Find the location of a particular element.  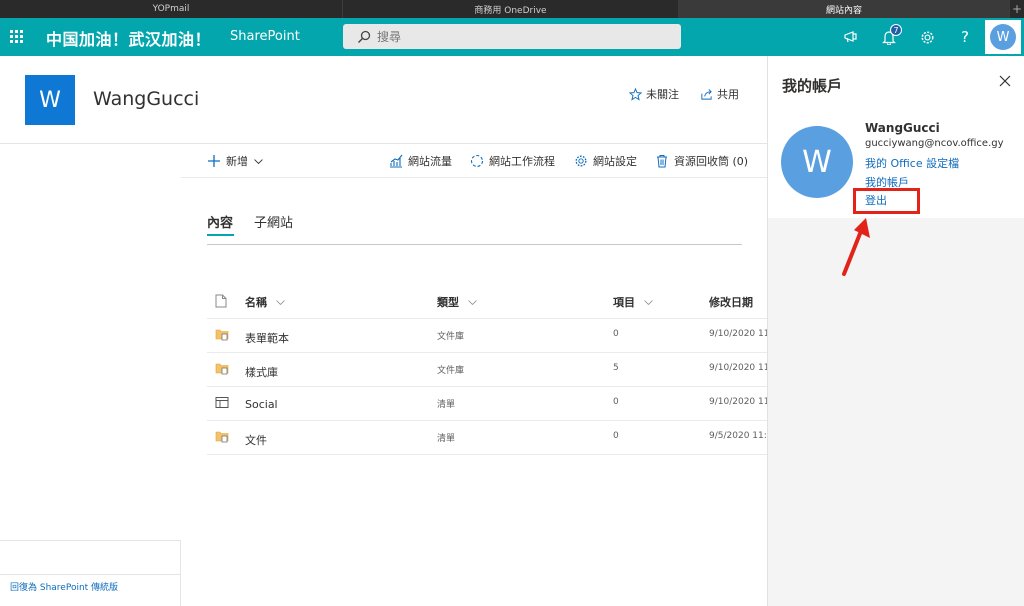

recycle-label: 資源回收筒 (0) is located at coordinates (711, 161).